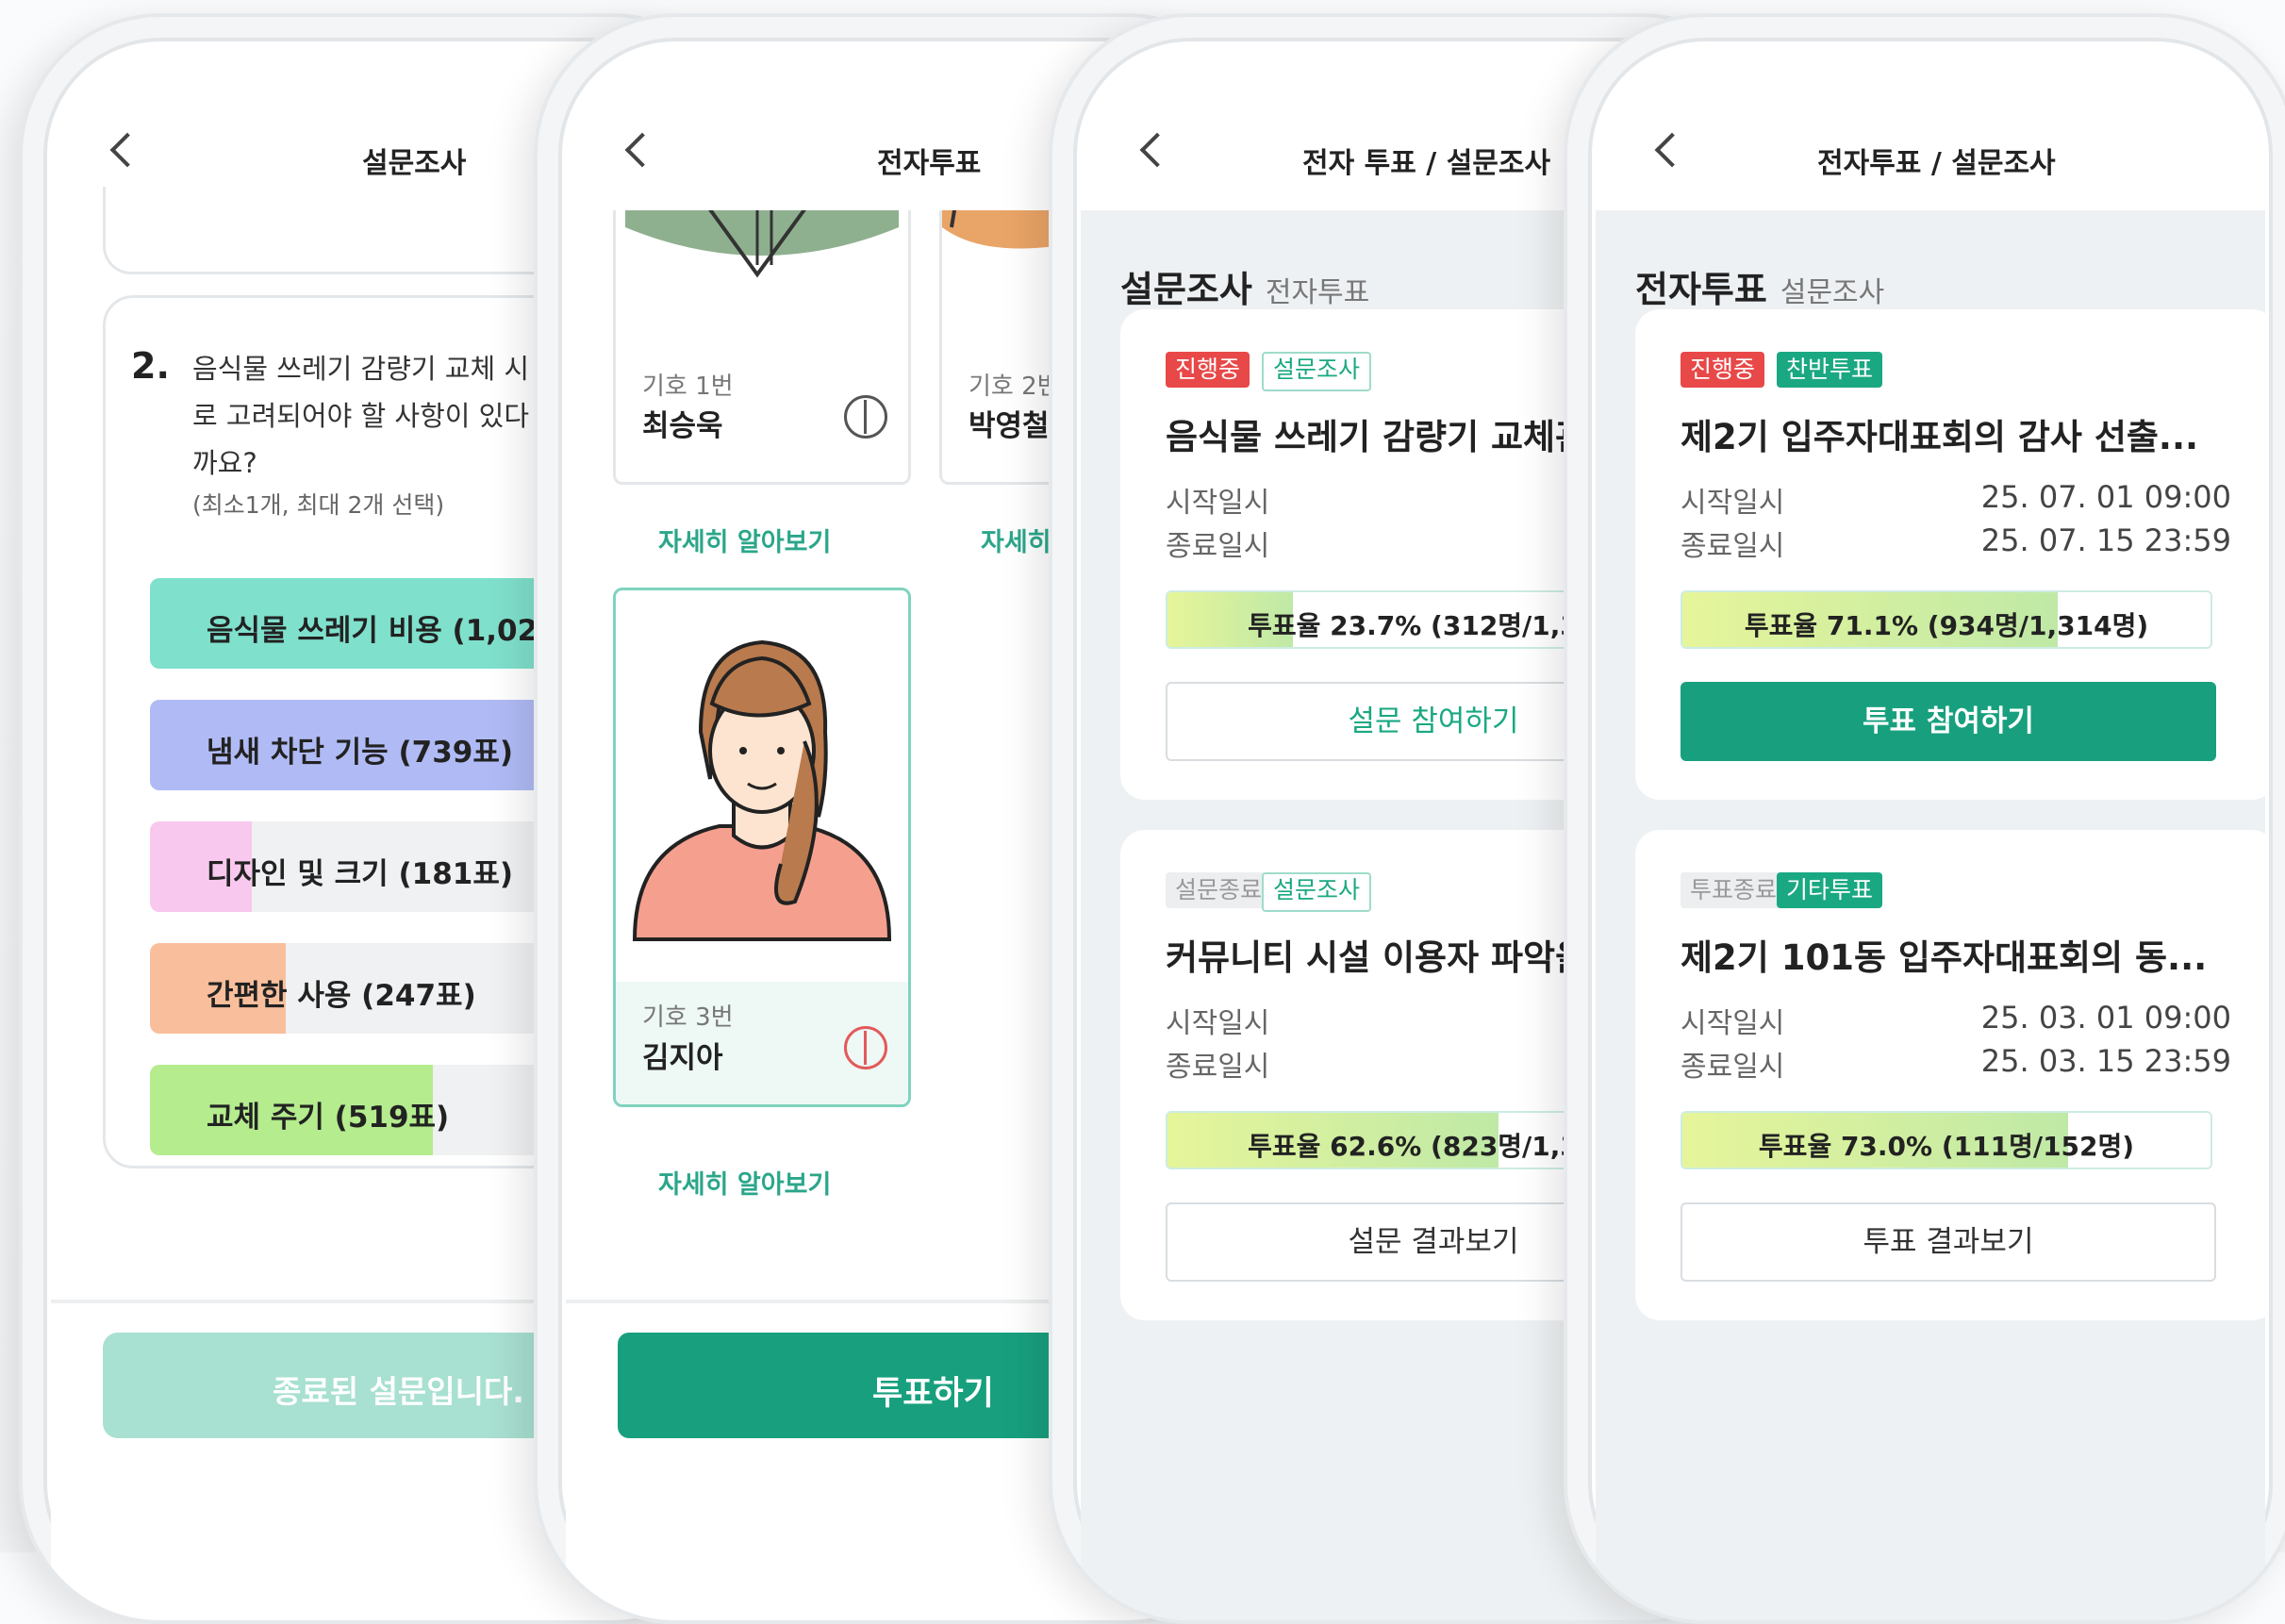  I want to click on turnout-bar: 투표율 71.1% (934명/1,314명), so click(1947, 619).